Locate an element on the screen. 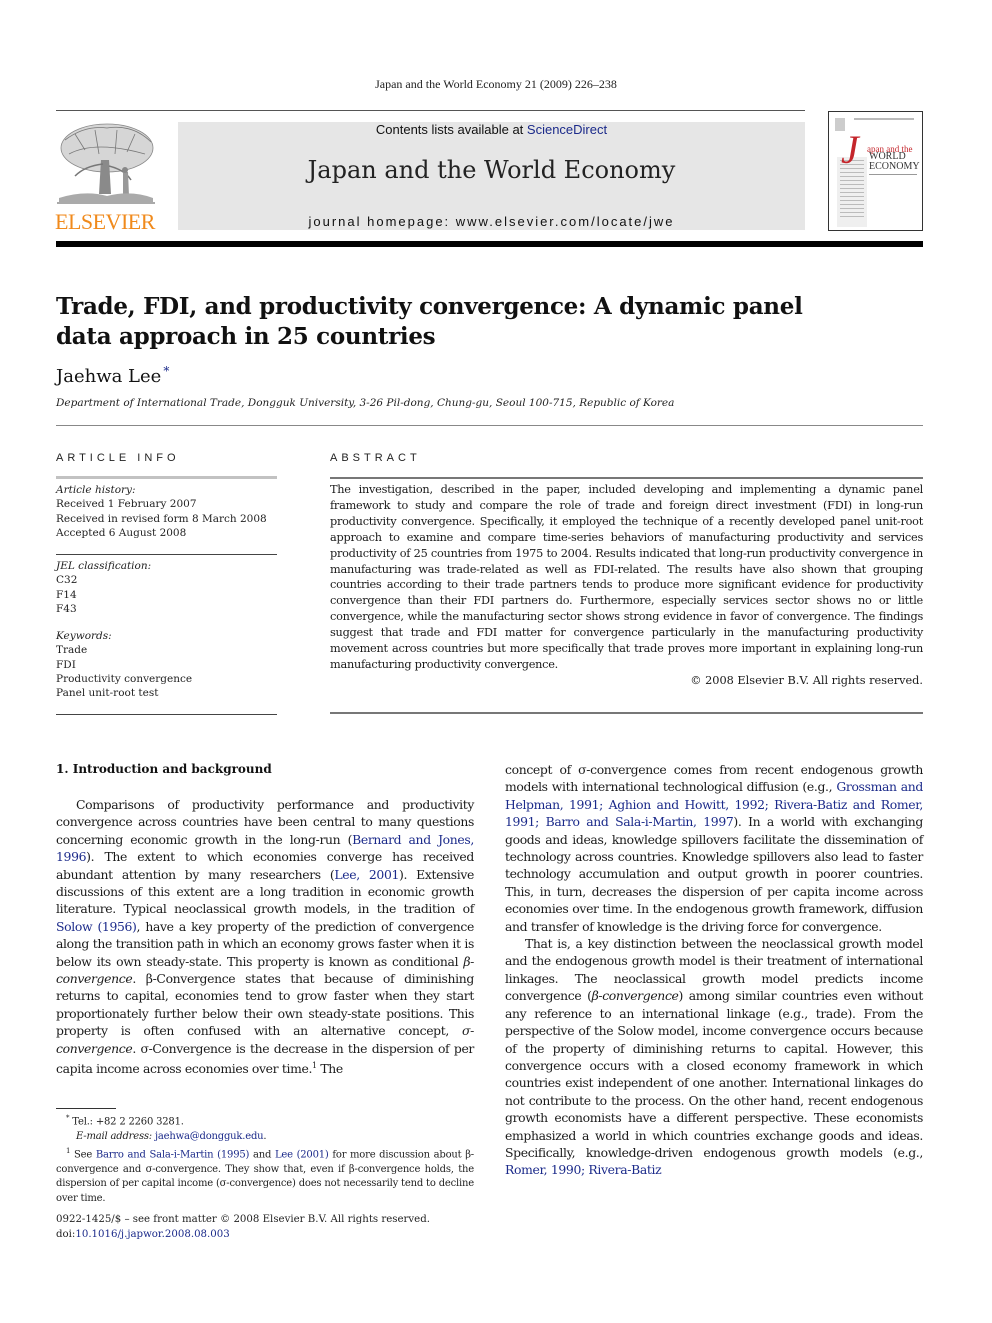 The width and height of the screenshot is (992, 1323). citation-link: Bernard and Jones, 1996 is located at coordinates (265, 848).